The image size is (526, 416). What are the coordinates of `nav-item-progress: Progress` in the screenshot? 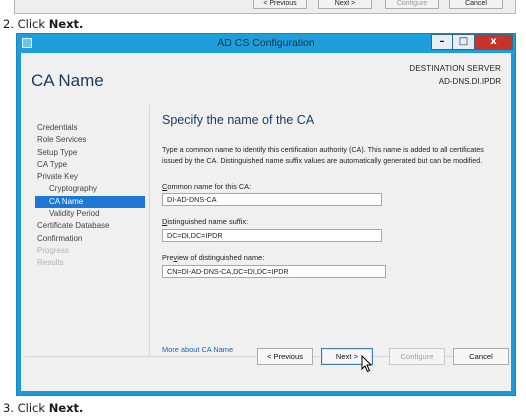 It's located at (53, 250).